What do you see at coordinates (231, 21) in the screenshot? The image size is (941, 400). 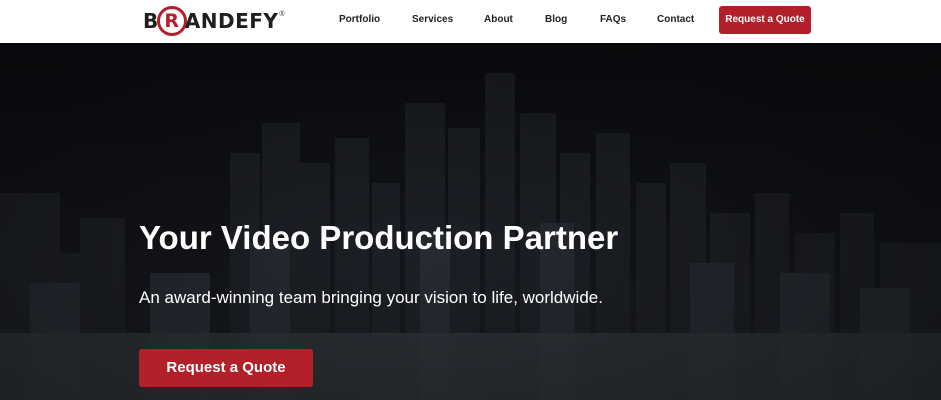 I see `logo-suffix: ANDEFY` at bounding box center [231, 21].